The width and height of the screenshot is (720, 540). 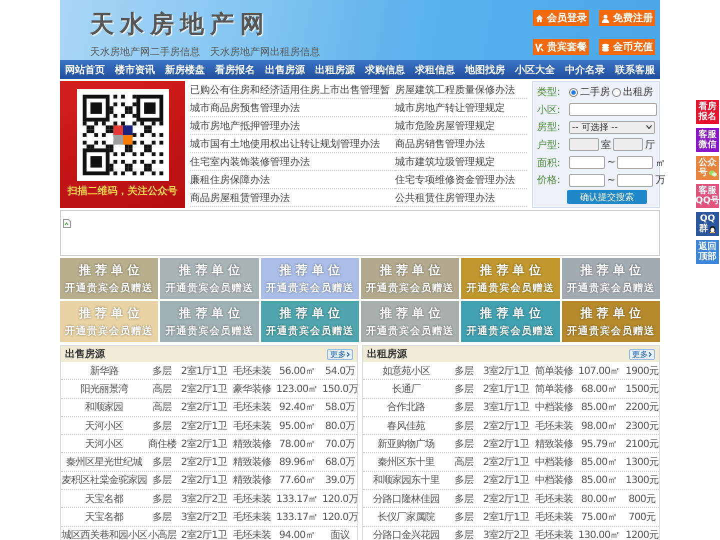 I want to click on nav-link: 求购信息, so click(x=385, y=69).